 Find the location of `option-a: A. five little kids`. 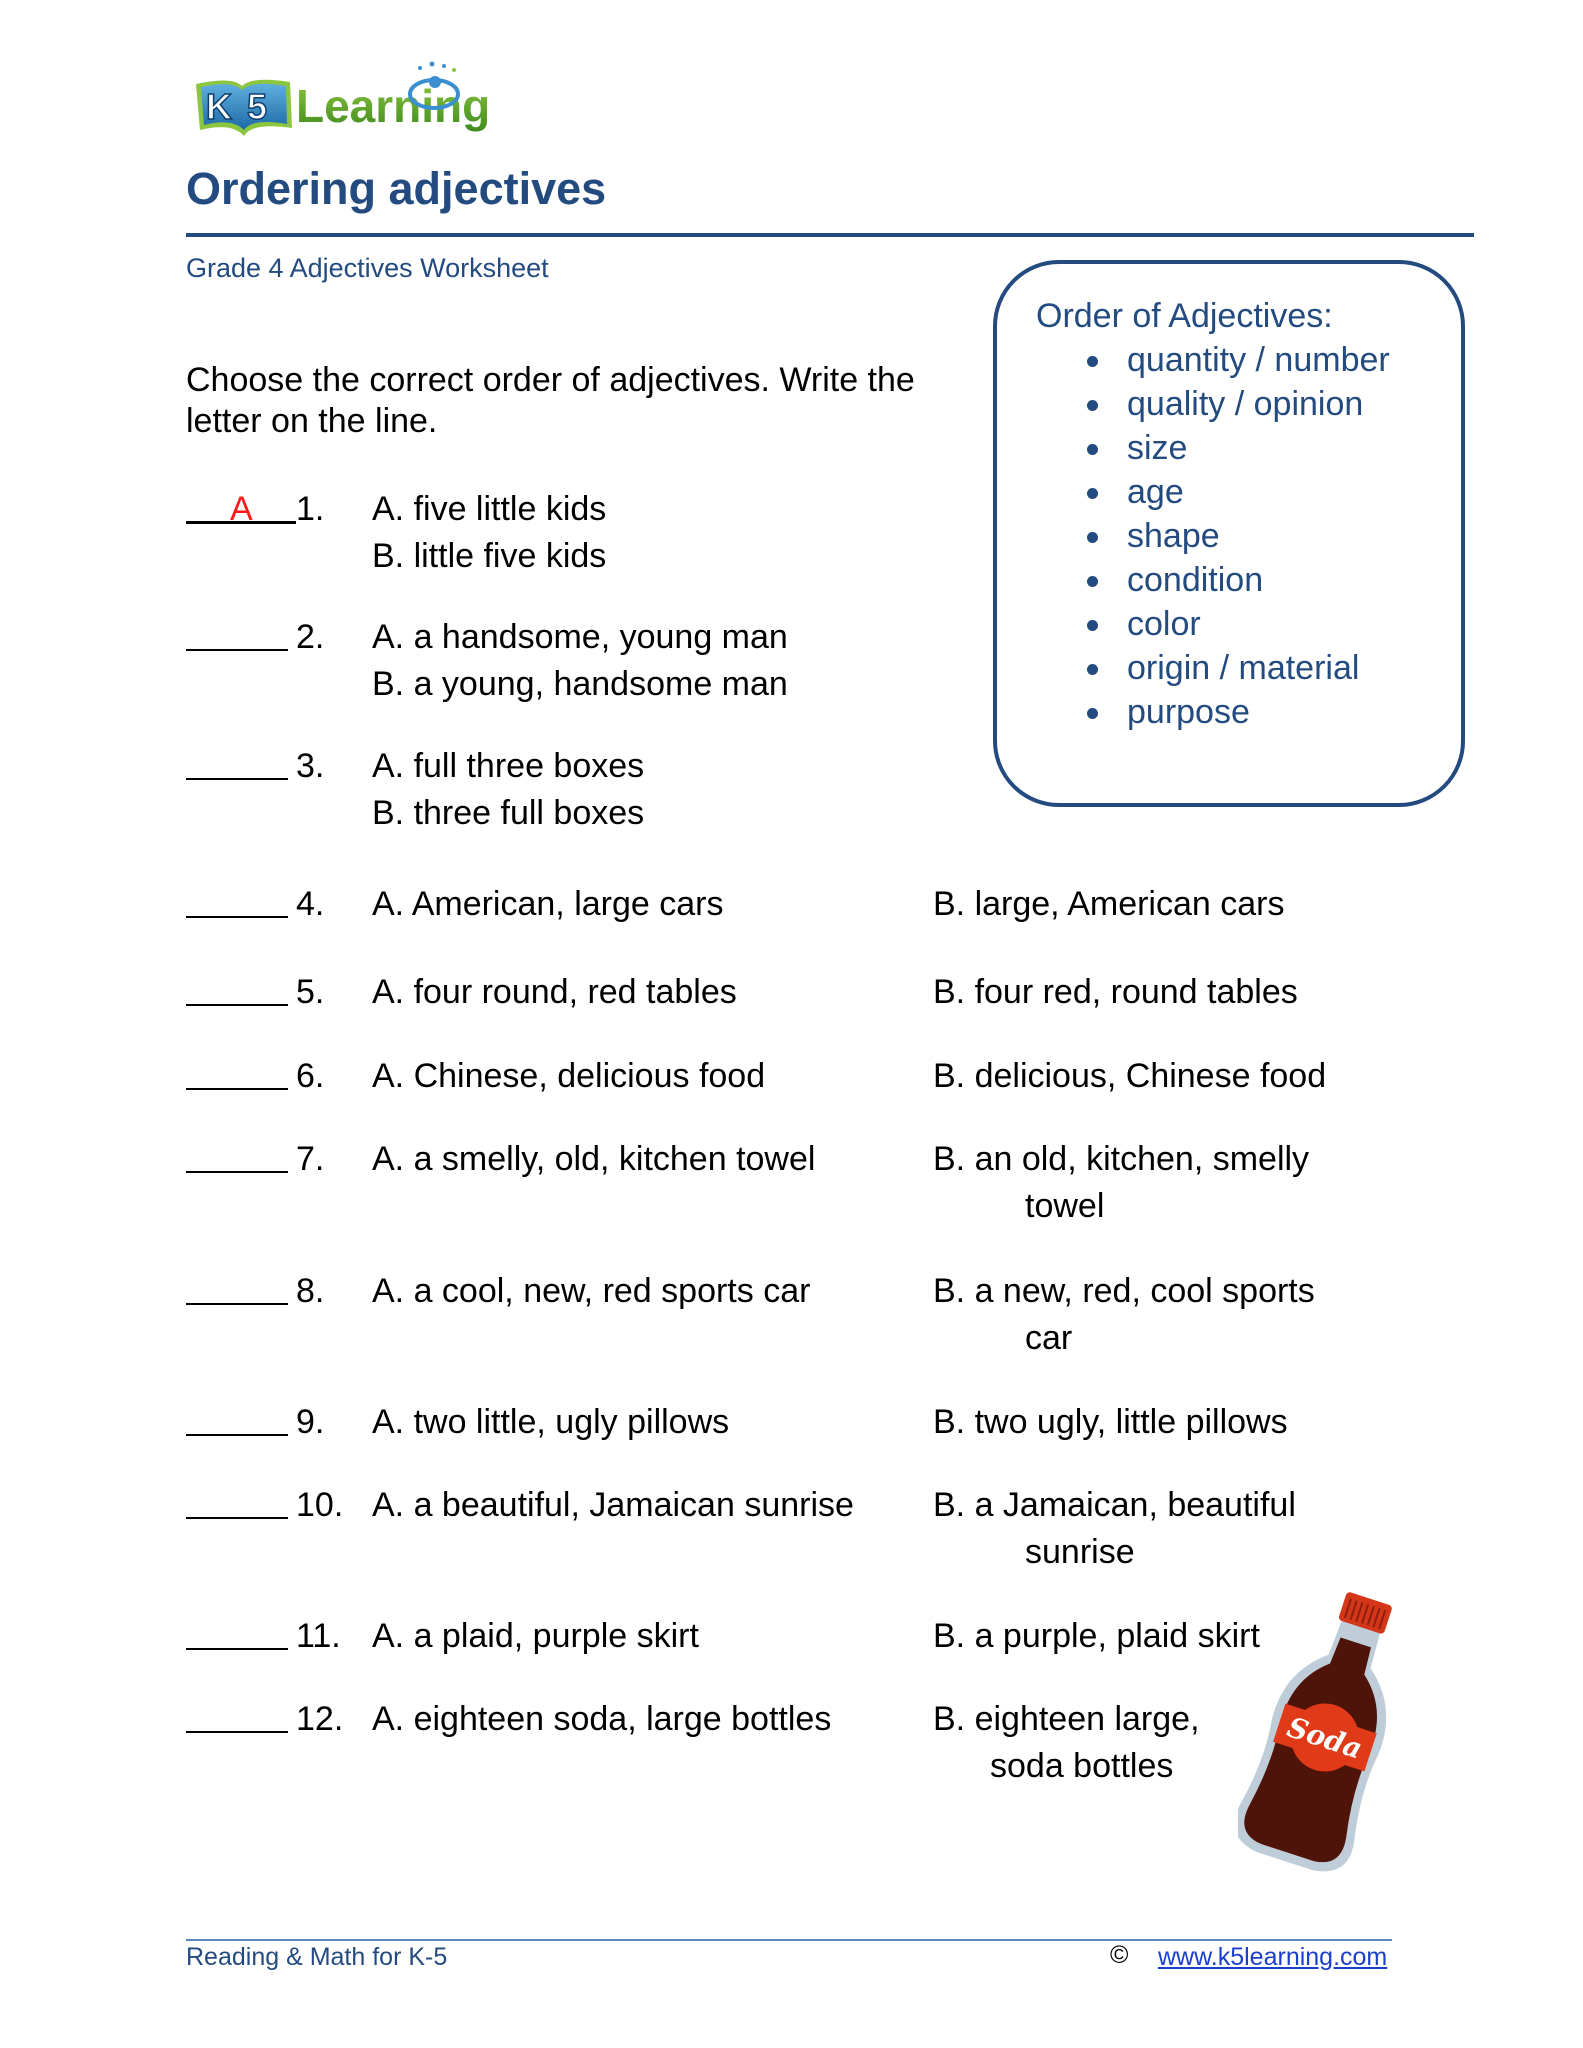

option-a: A. five little kids is located at coordinates (489, 509).